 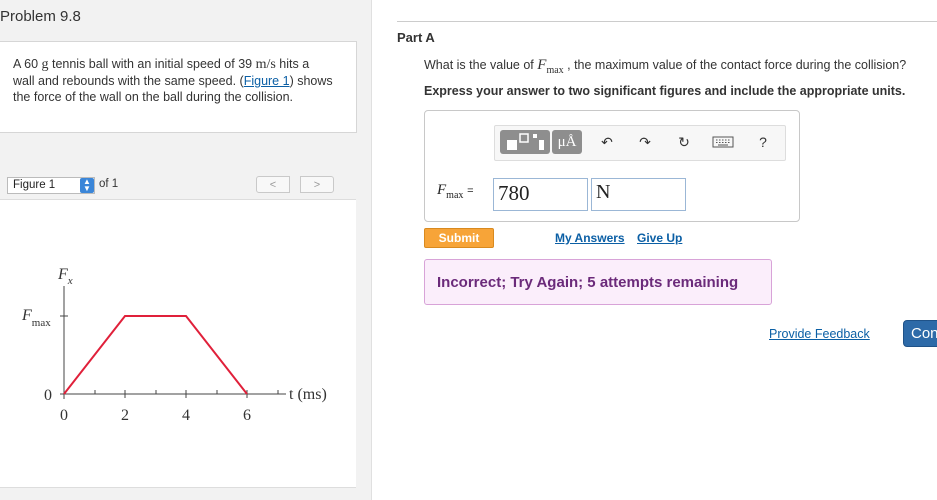 What do you see at coordinates (178, 186) in the screenshot?
I see `figure-navigation: Figure 1 ▲ ▼ of 1 < >` at bounding box center [178, 186].